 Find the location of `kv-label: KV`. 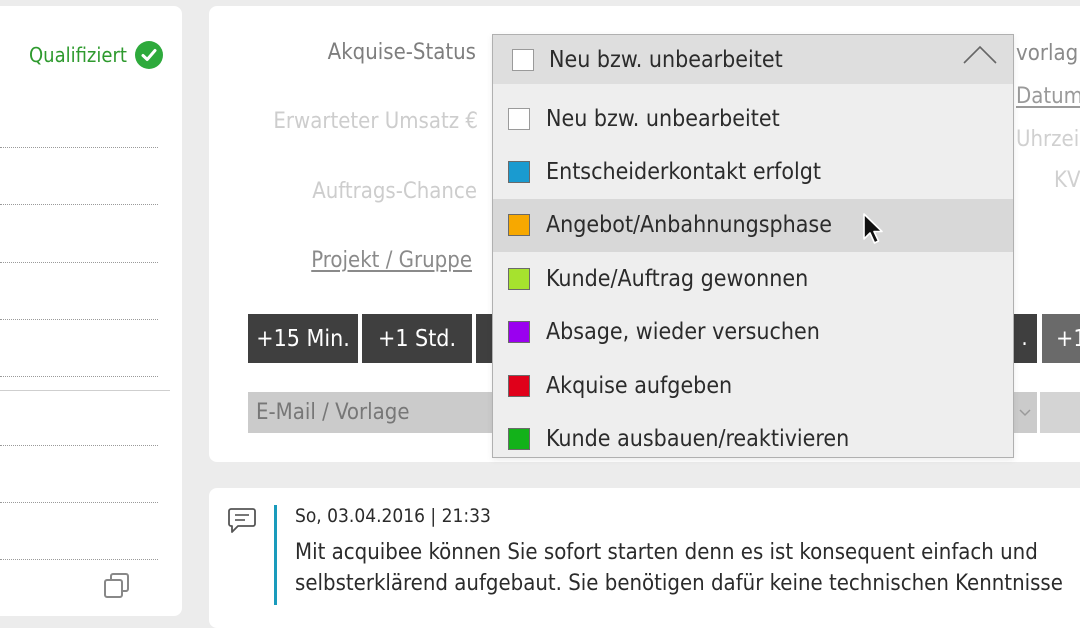

kv-label: KV is located at coordinates (1067, 180).